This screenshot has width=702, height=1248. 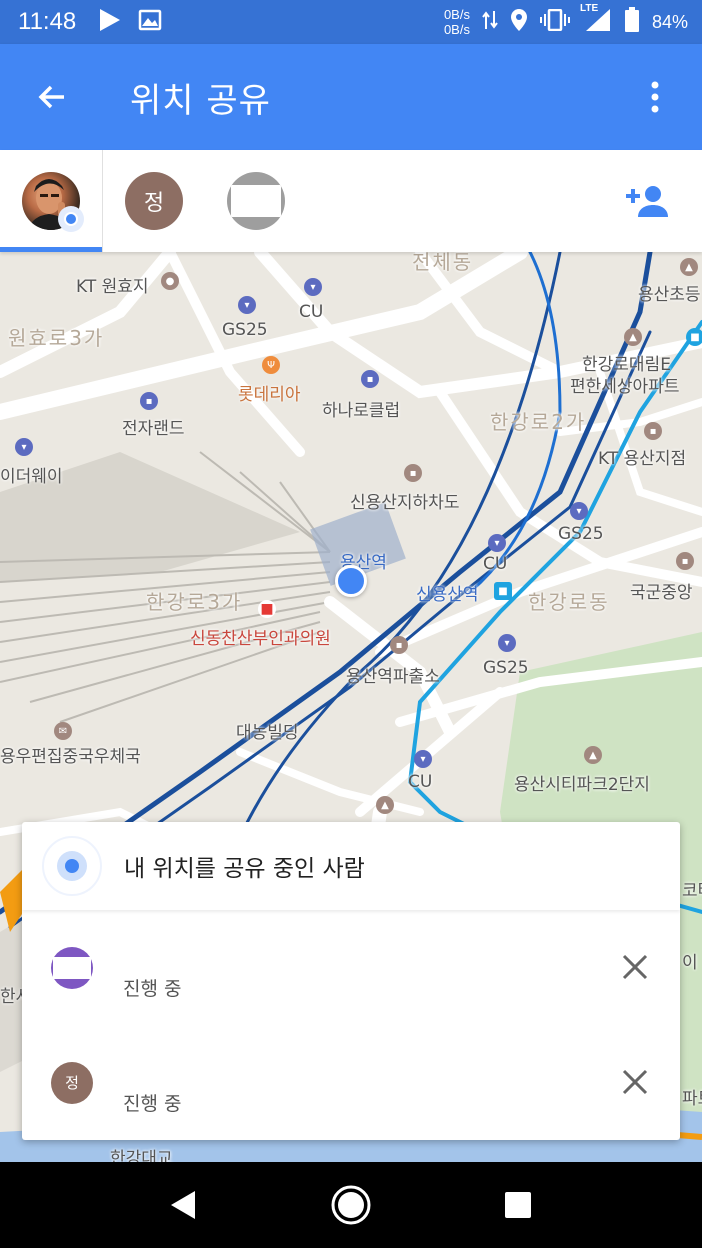 I want to click on nav-home-button, so click(x=351, y=1205).